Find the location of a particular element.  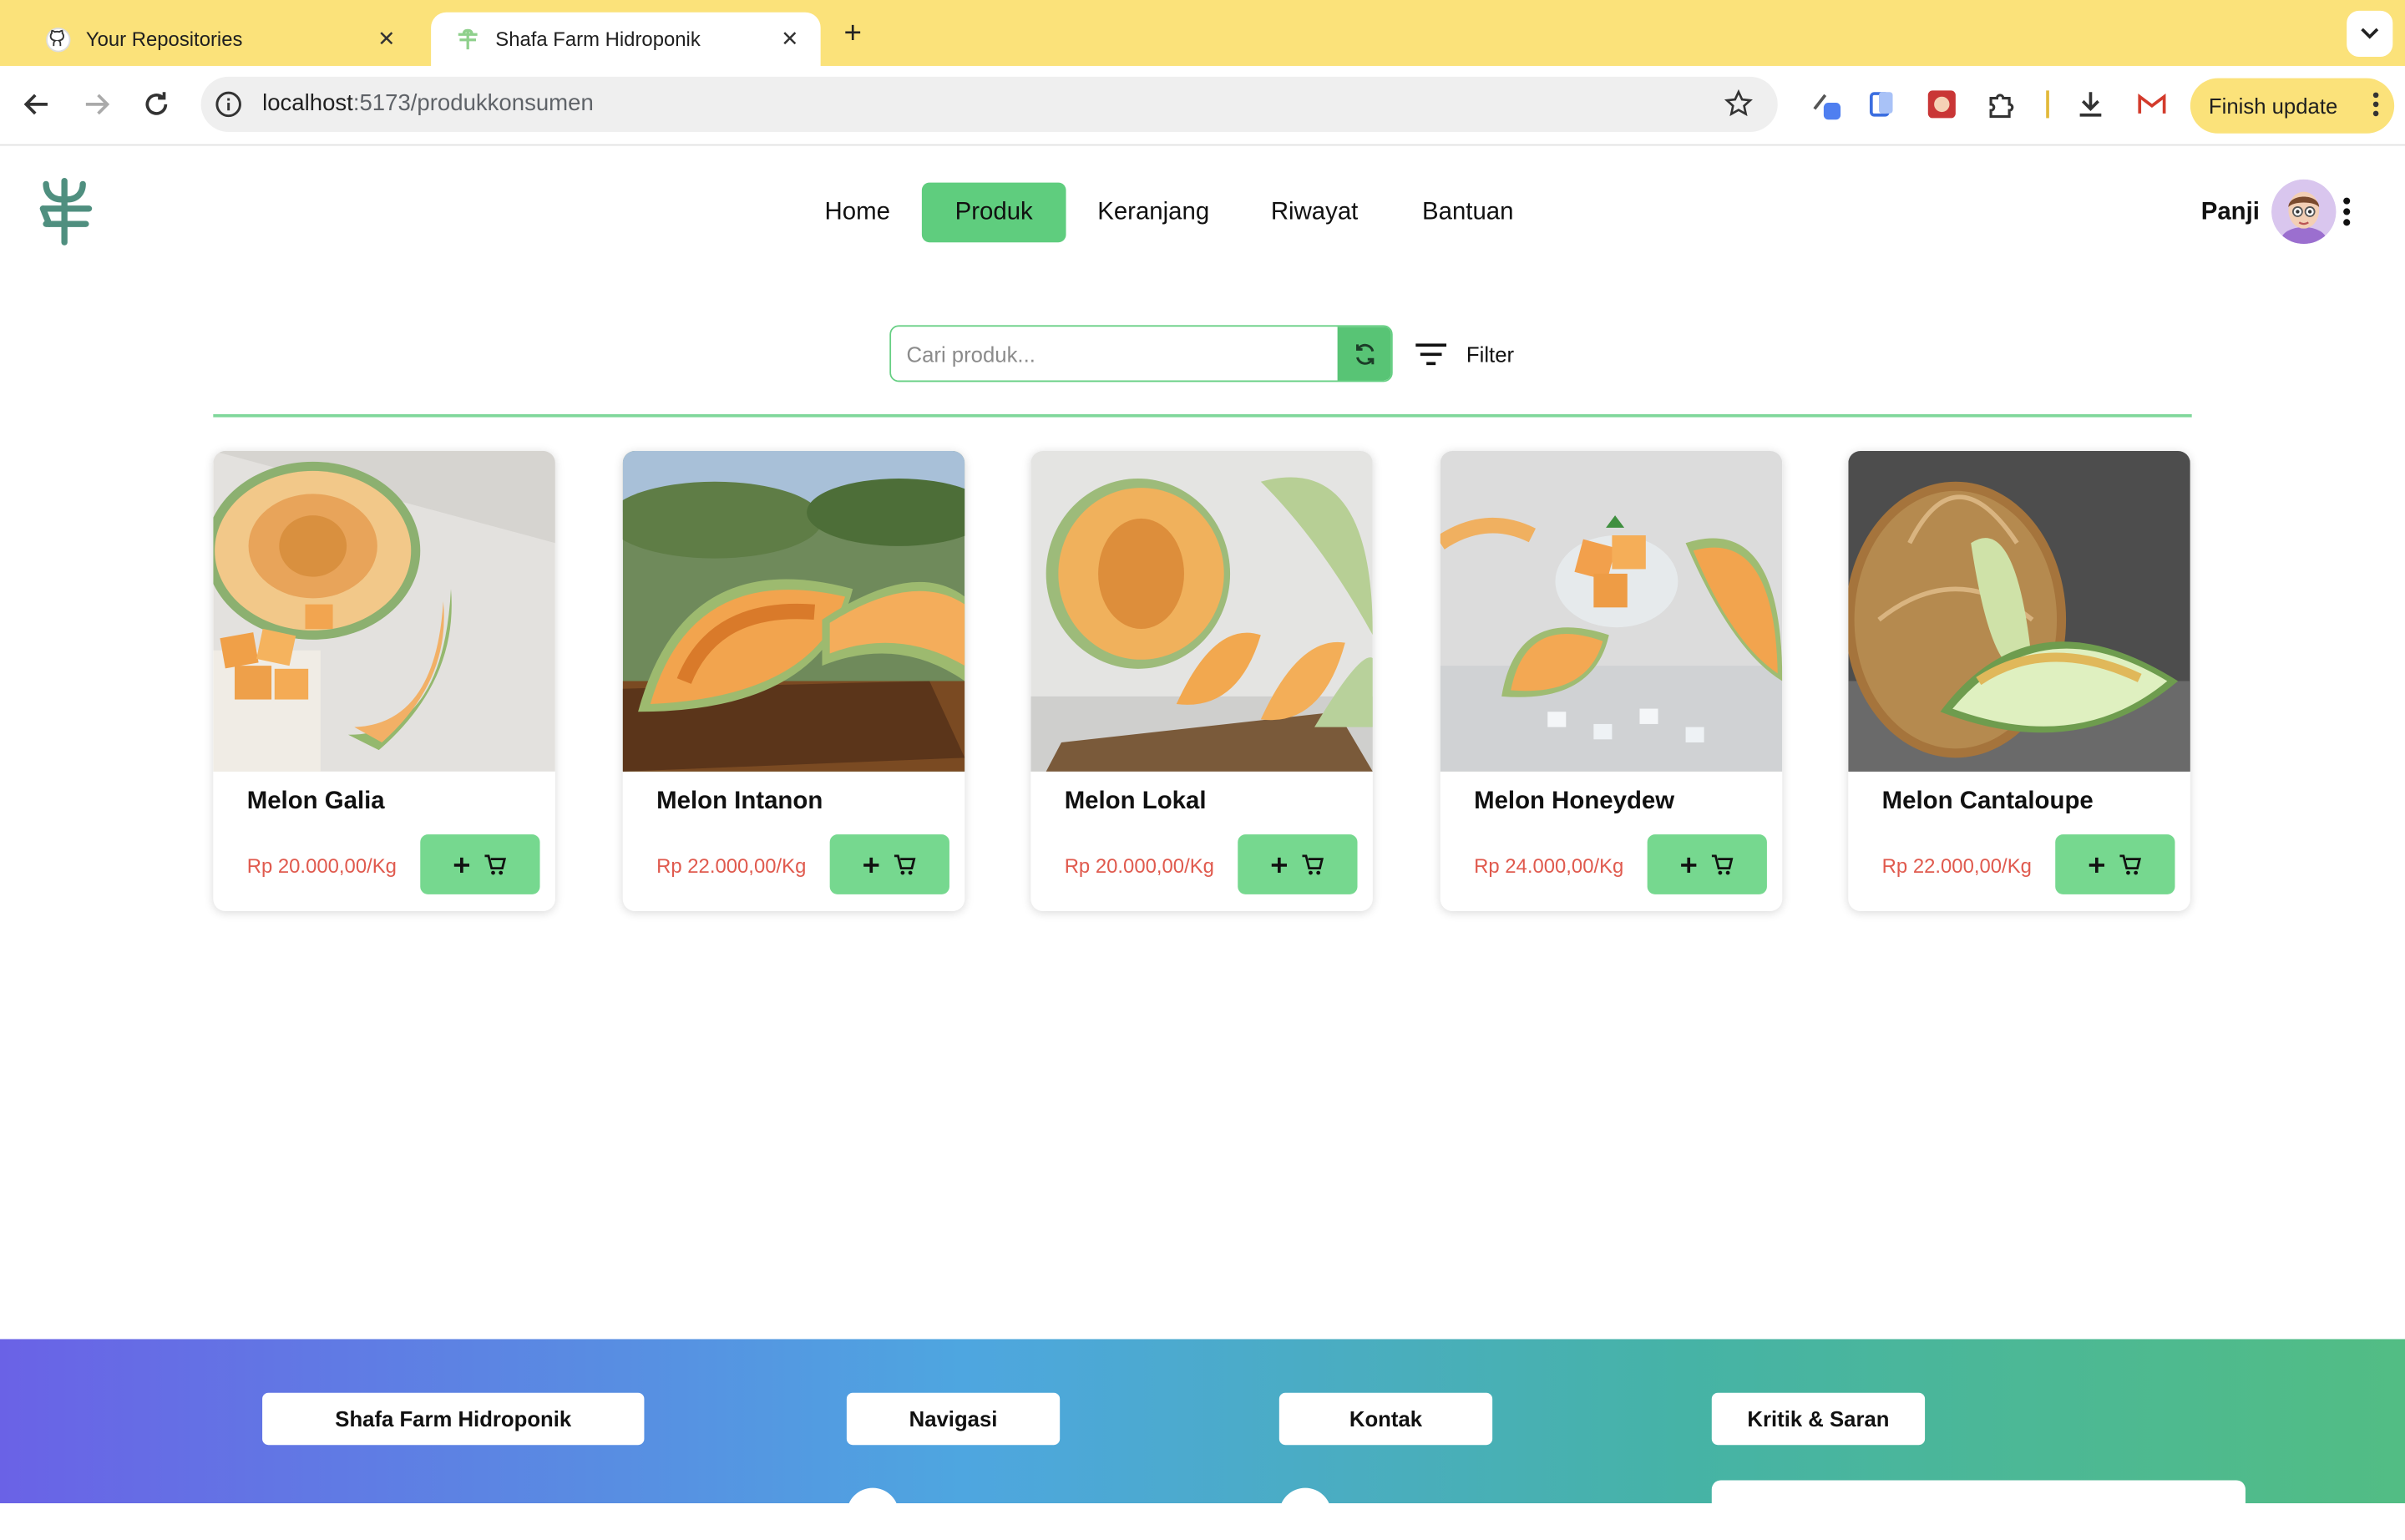

url-host: localhost is located at coordinates (307, 103).